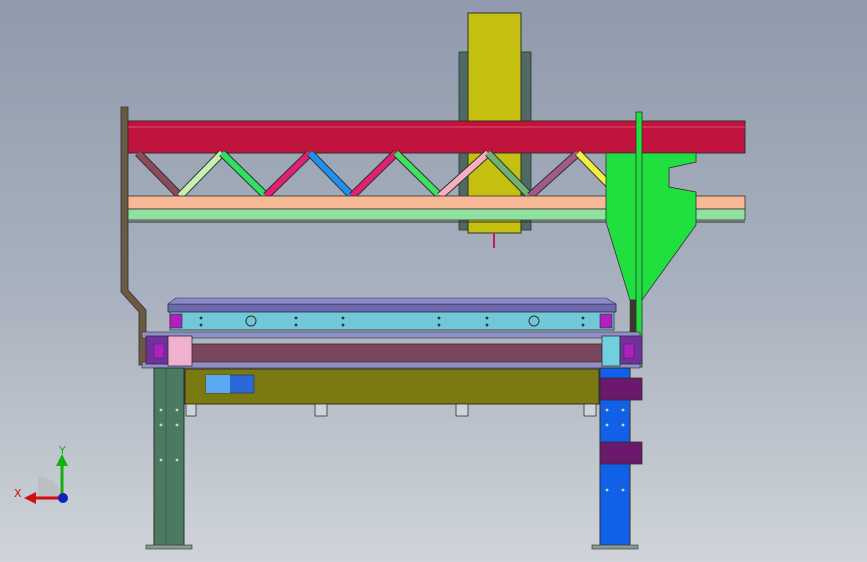 This screenshot has width=867, height=562. Describe the element at coordinates (651, 226) in the screenshot. I see `right-bracket` at that location.